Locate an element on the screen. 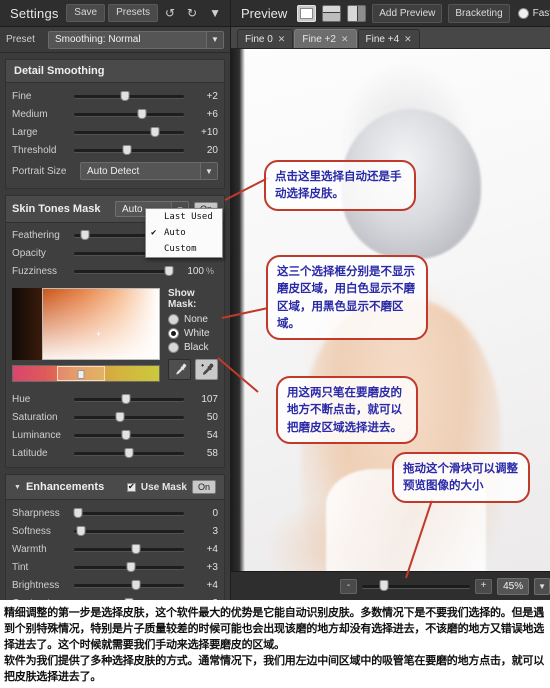  slider-threshold: Threshold 20 is located at coordinates (115, 150).